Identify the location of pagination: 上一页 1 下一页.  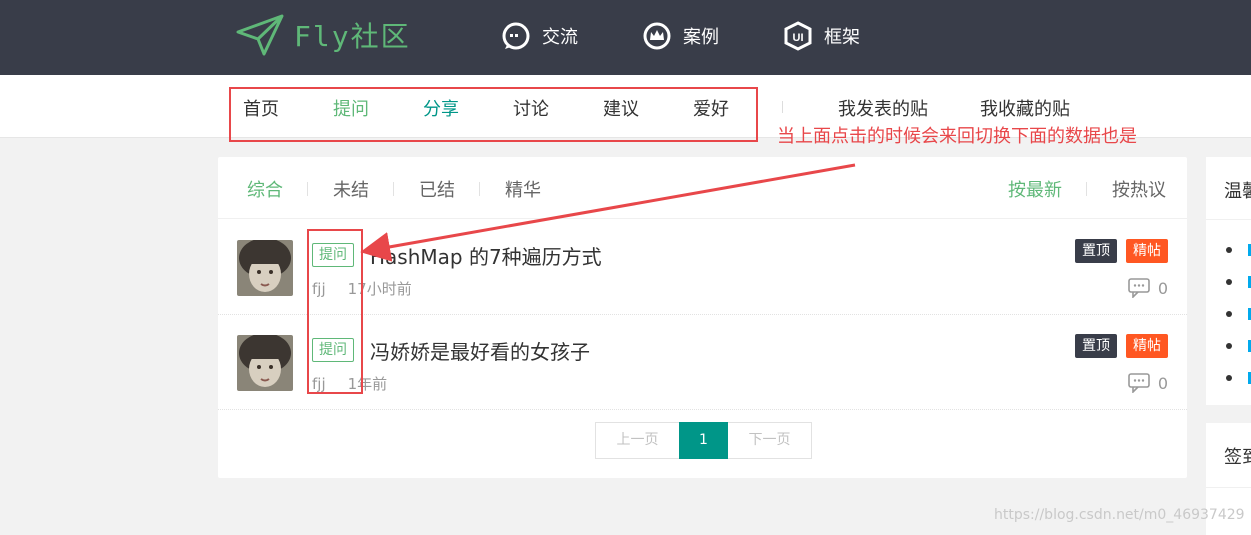
(703, 440).